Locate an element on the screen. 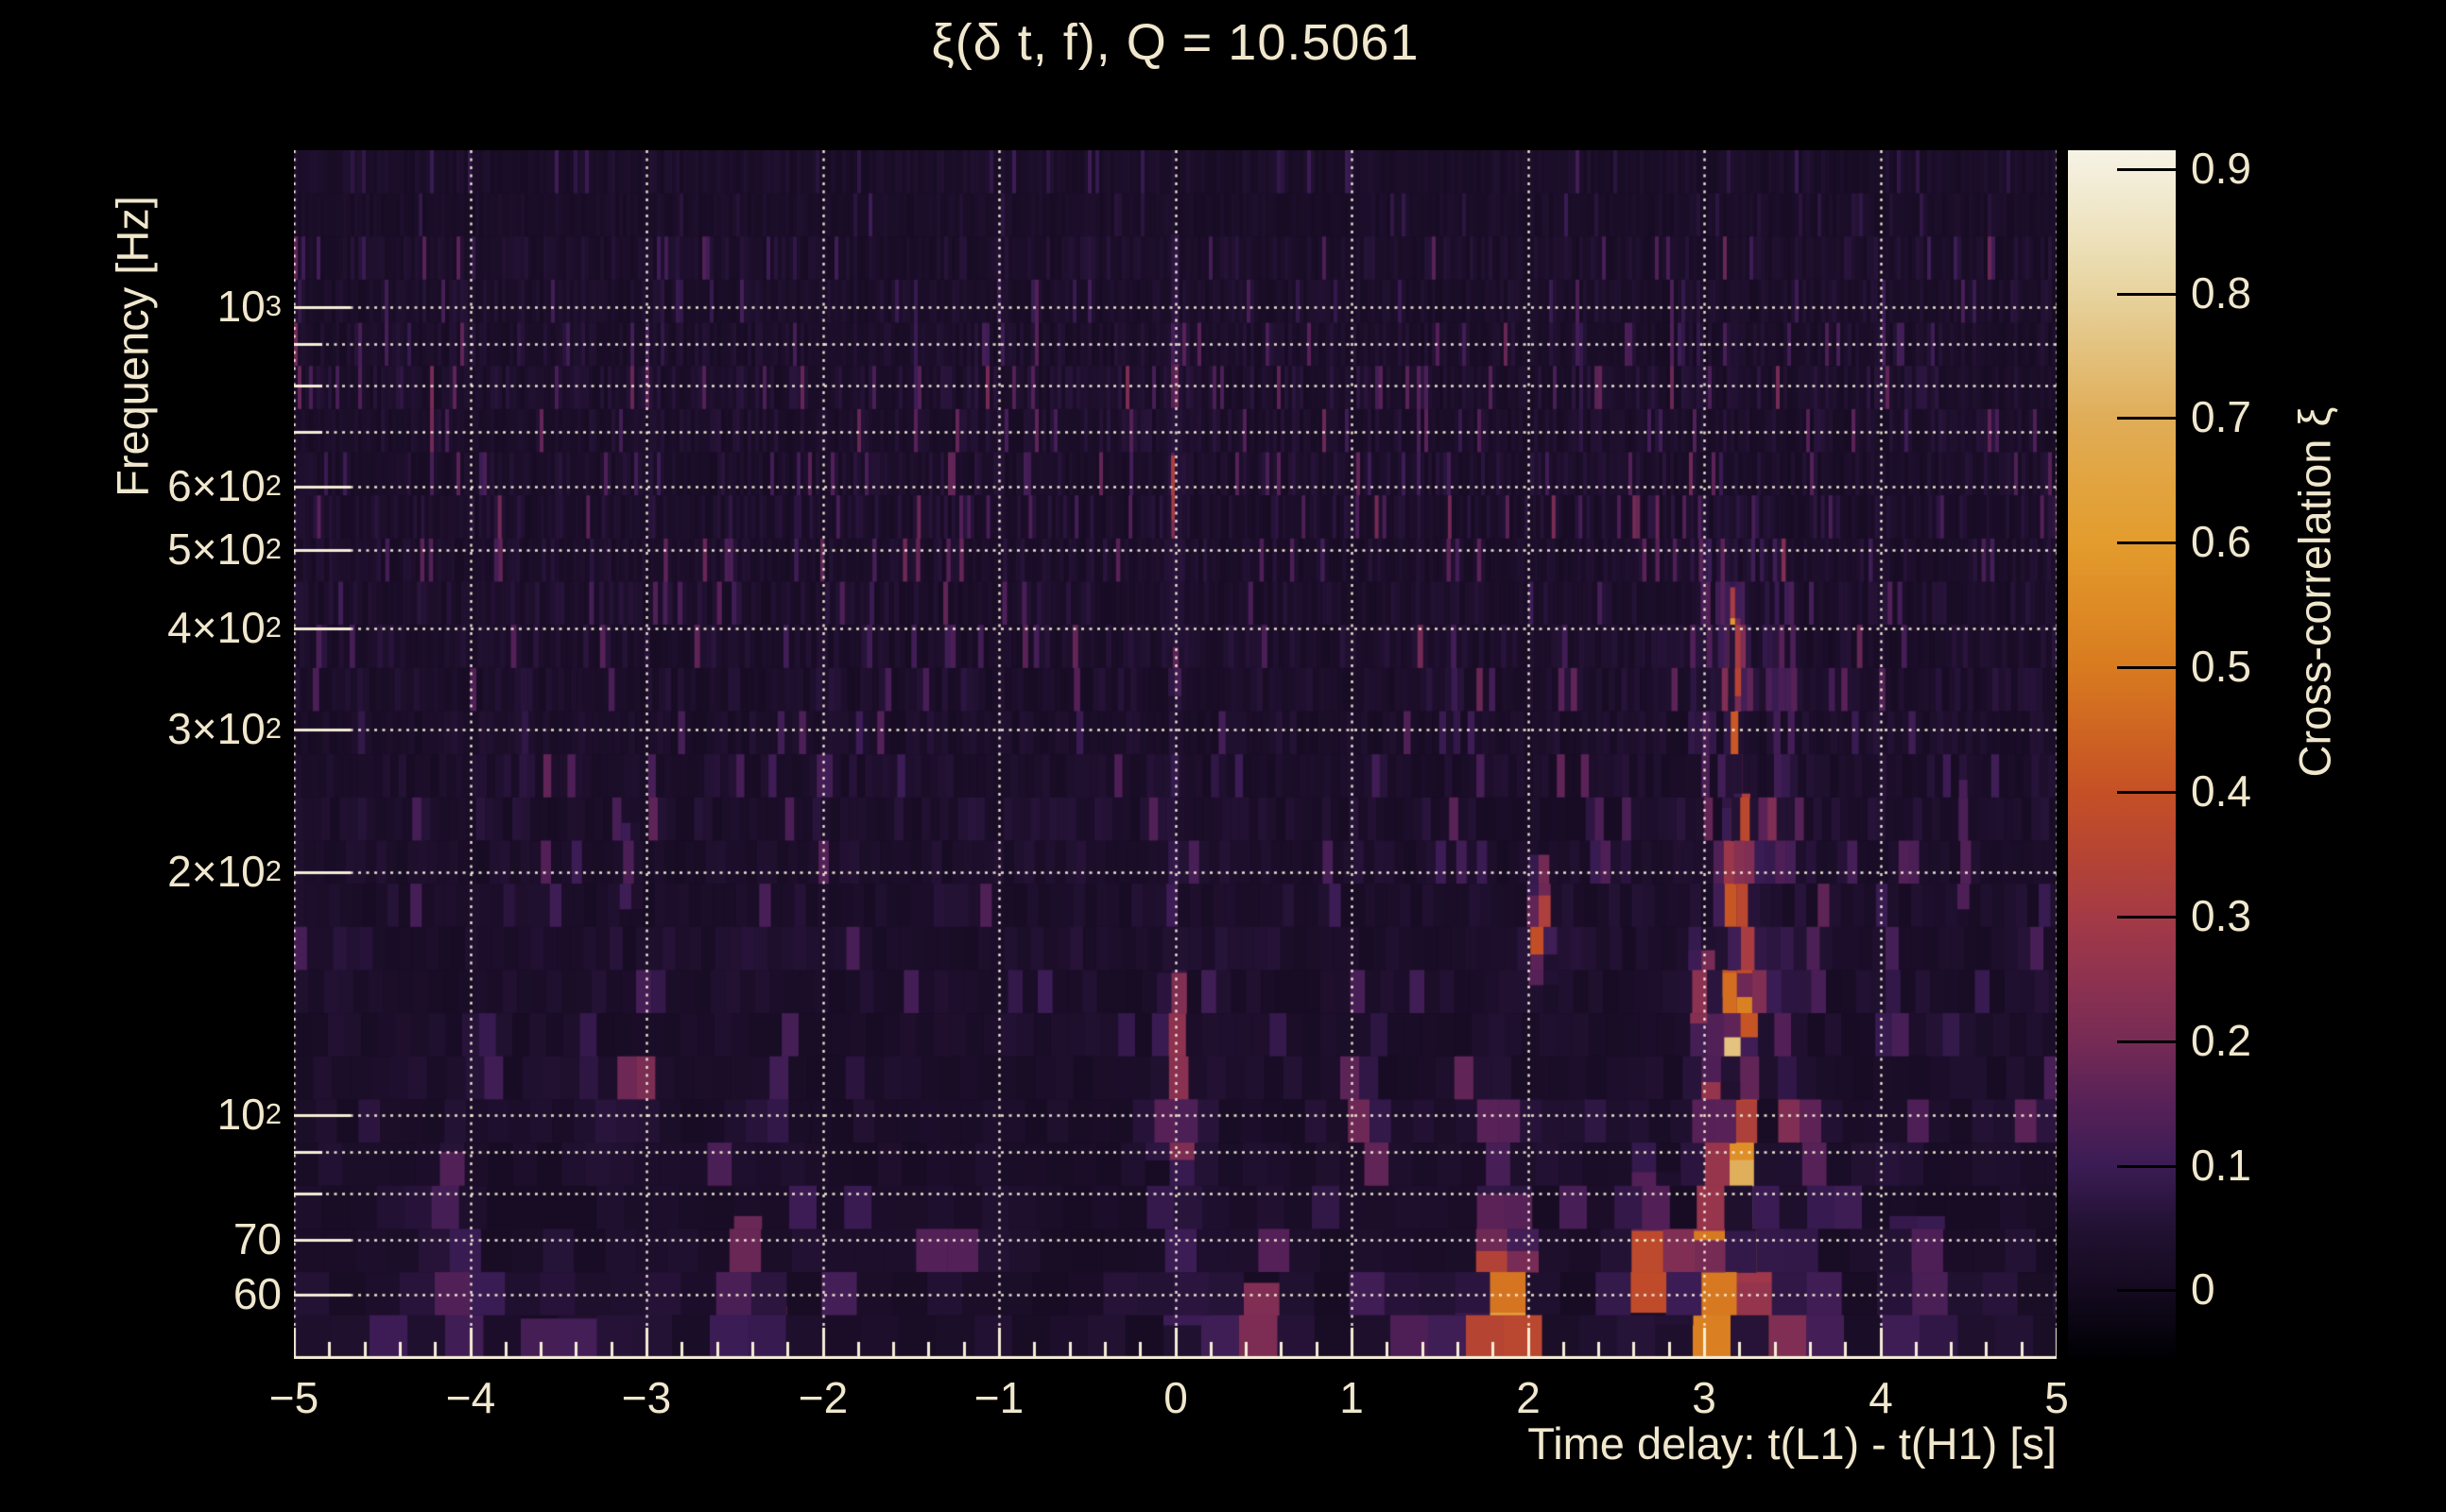 The image size is (2446, 1512). colorbar-tick-label: 0.4 is located at coordinates (2221, 791).